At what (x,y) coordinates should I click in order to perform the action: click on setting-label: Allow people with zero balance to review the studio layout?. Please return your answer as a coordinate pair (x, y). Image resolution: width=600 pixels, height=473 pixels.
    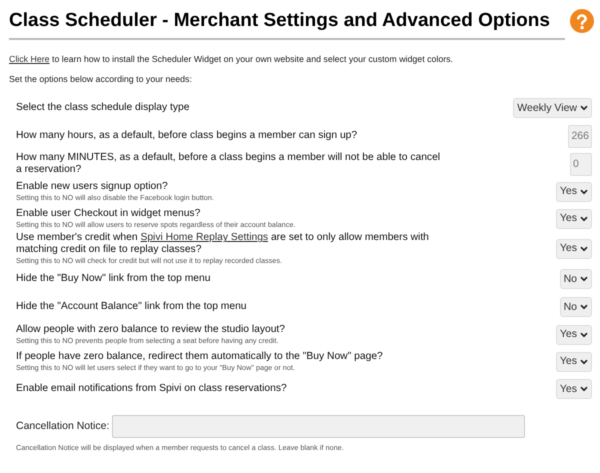
    Looking at the image, I should click on (151, 330).